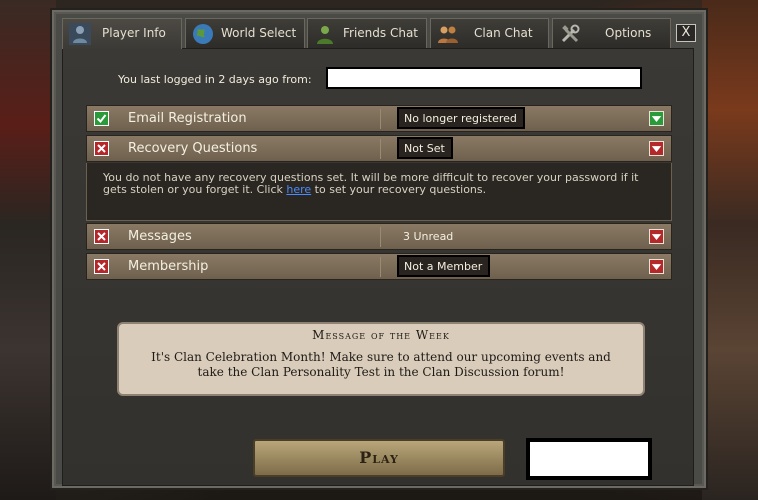  What do you see at coordinates (503, 33) in the screenshot?
I see `tab-label: Clan Chat` at bounding box center [503, 33].